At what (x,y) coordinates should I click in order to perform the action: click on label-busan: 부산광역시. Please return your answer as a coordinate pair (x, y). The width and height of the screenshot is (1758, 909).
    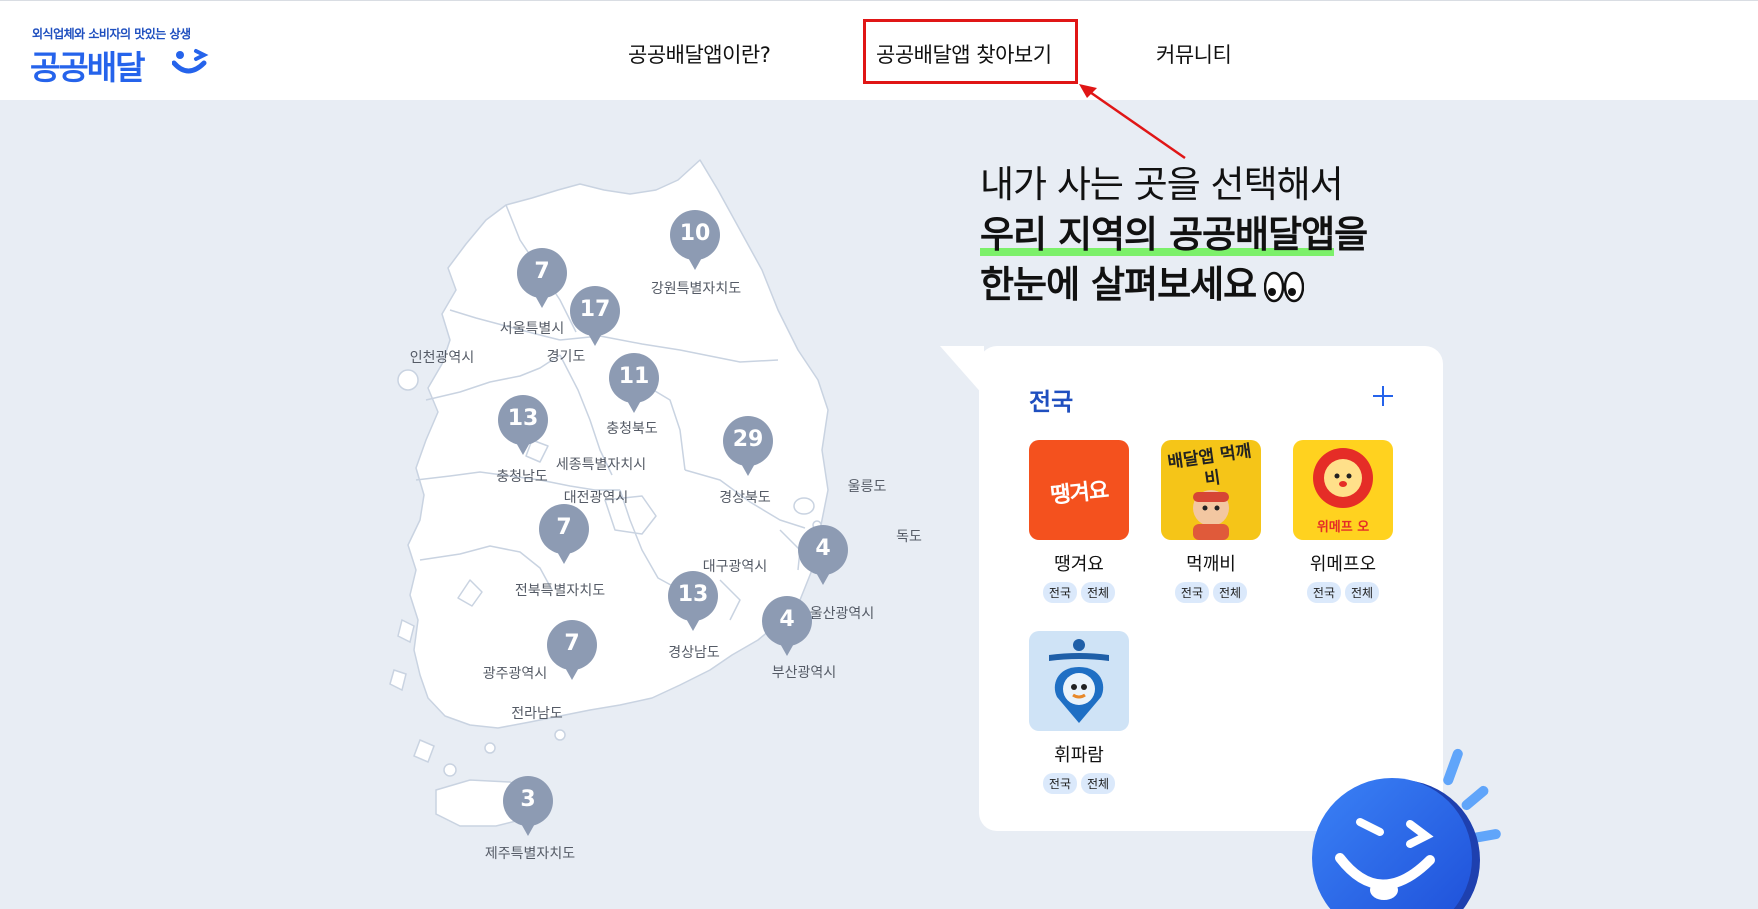
    Looking at the image, I should click on (804, 672).